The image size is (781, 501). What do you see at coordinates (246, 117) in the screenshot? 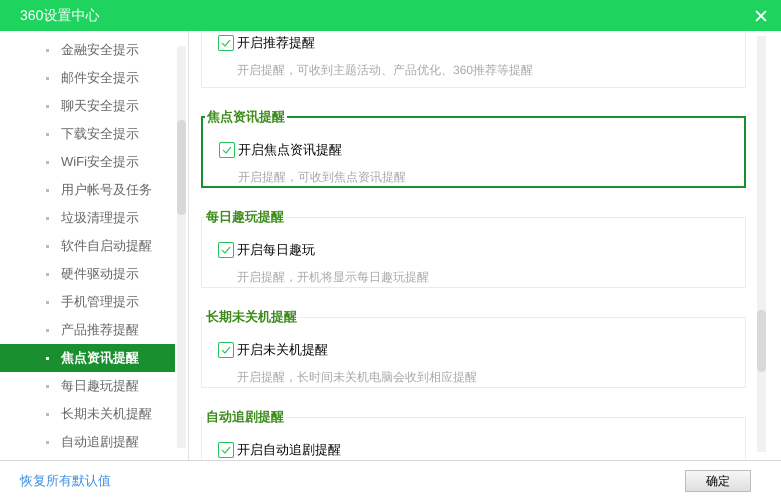
I see `group-title: 焦点资讯提醒` at bounding box center [246, 117].